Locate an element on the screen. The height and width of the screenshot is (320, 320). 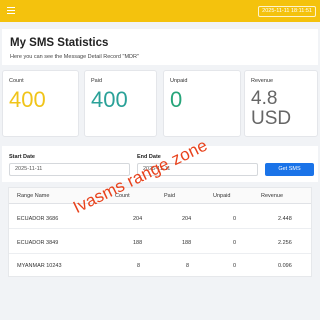
paid-cell: 204 is located at coordinates (187, 219).